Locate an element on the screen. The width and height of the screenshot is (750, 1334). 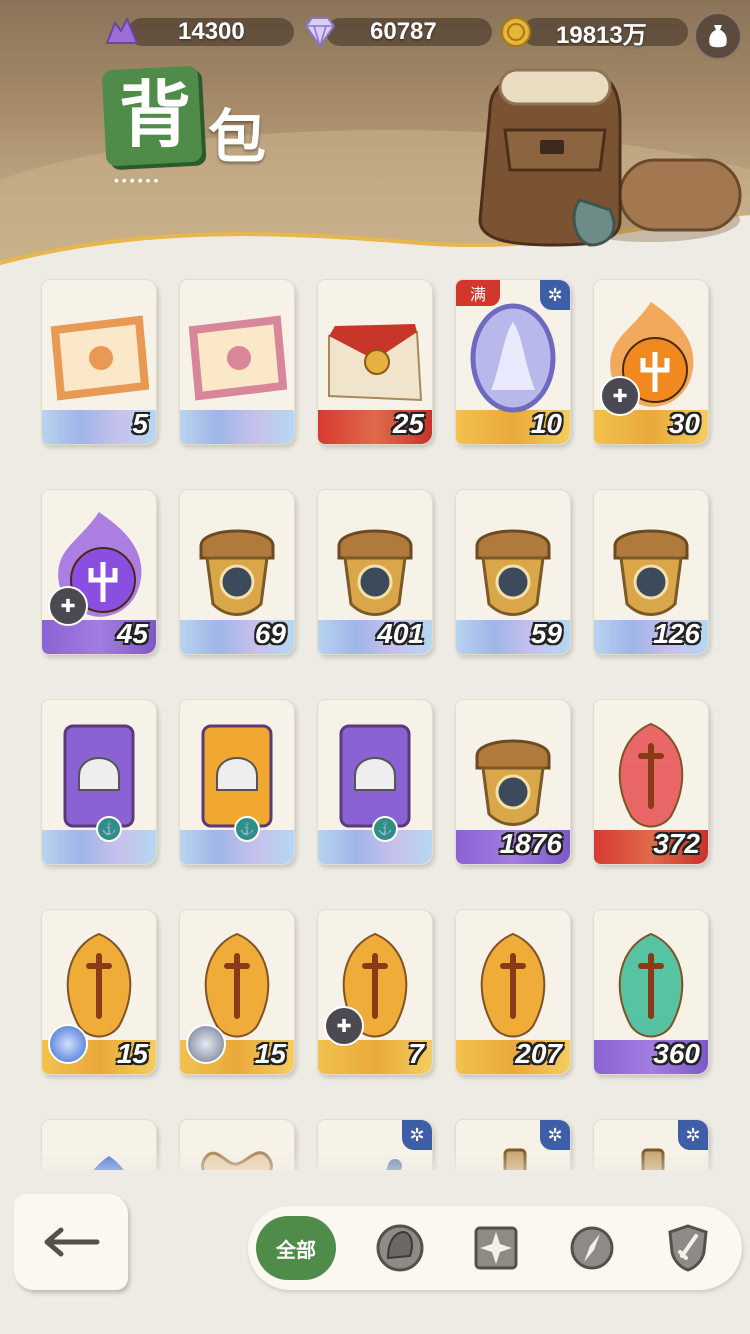
item-card: 1876 is located at coordinates (513, 782).